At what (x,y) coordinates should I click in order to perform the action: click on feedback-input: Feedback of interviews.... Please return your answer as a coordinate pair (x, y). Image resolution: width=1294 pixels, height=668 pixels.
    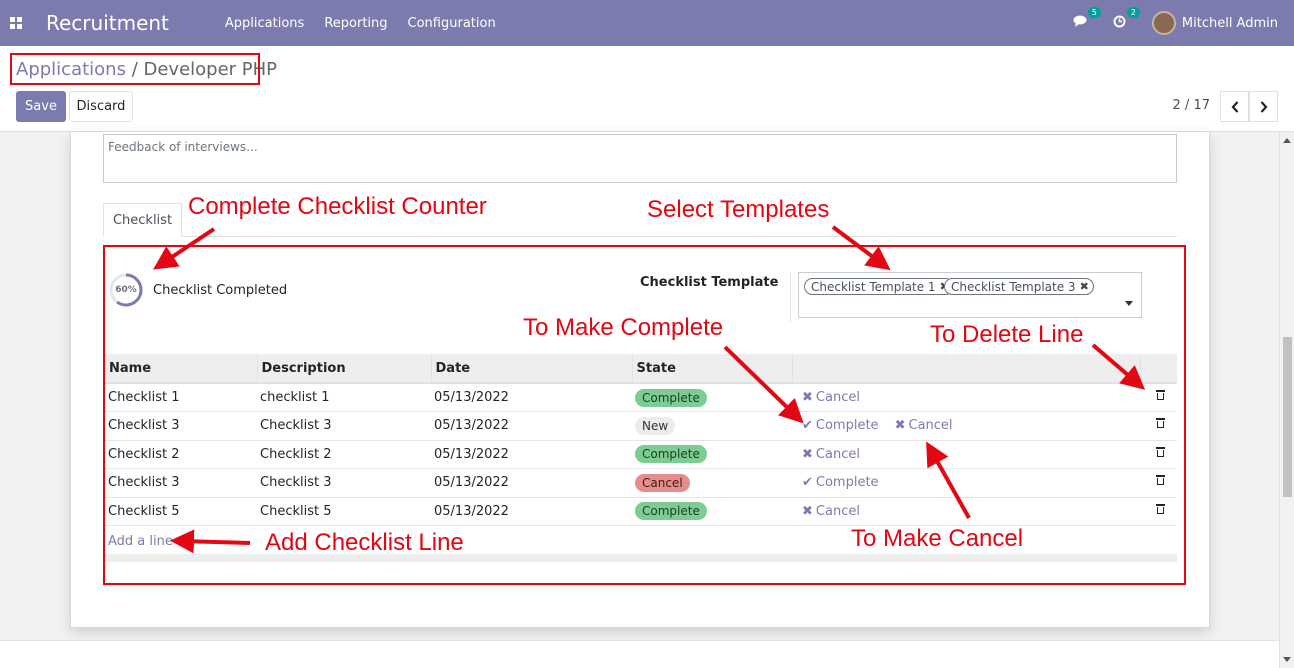
    Looking at the image, I should click on (640, 158).